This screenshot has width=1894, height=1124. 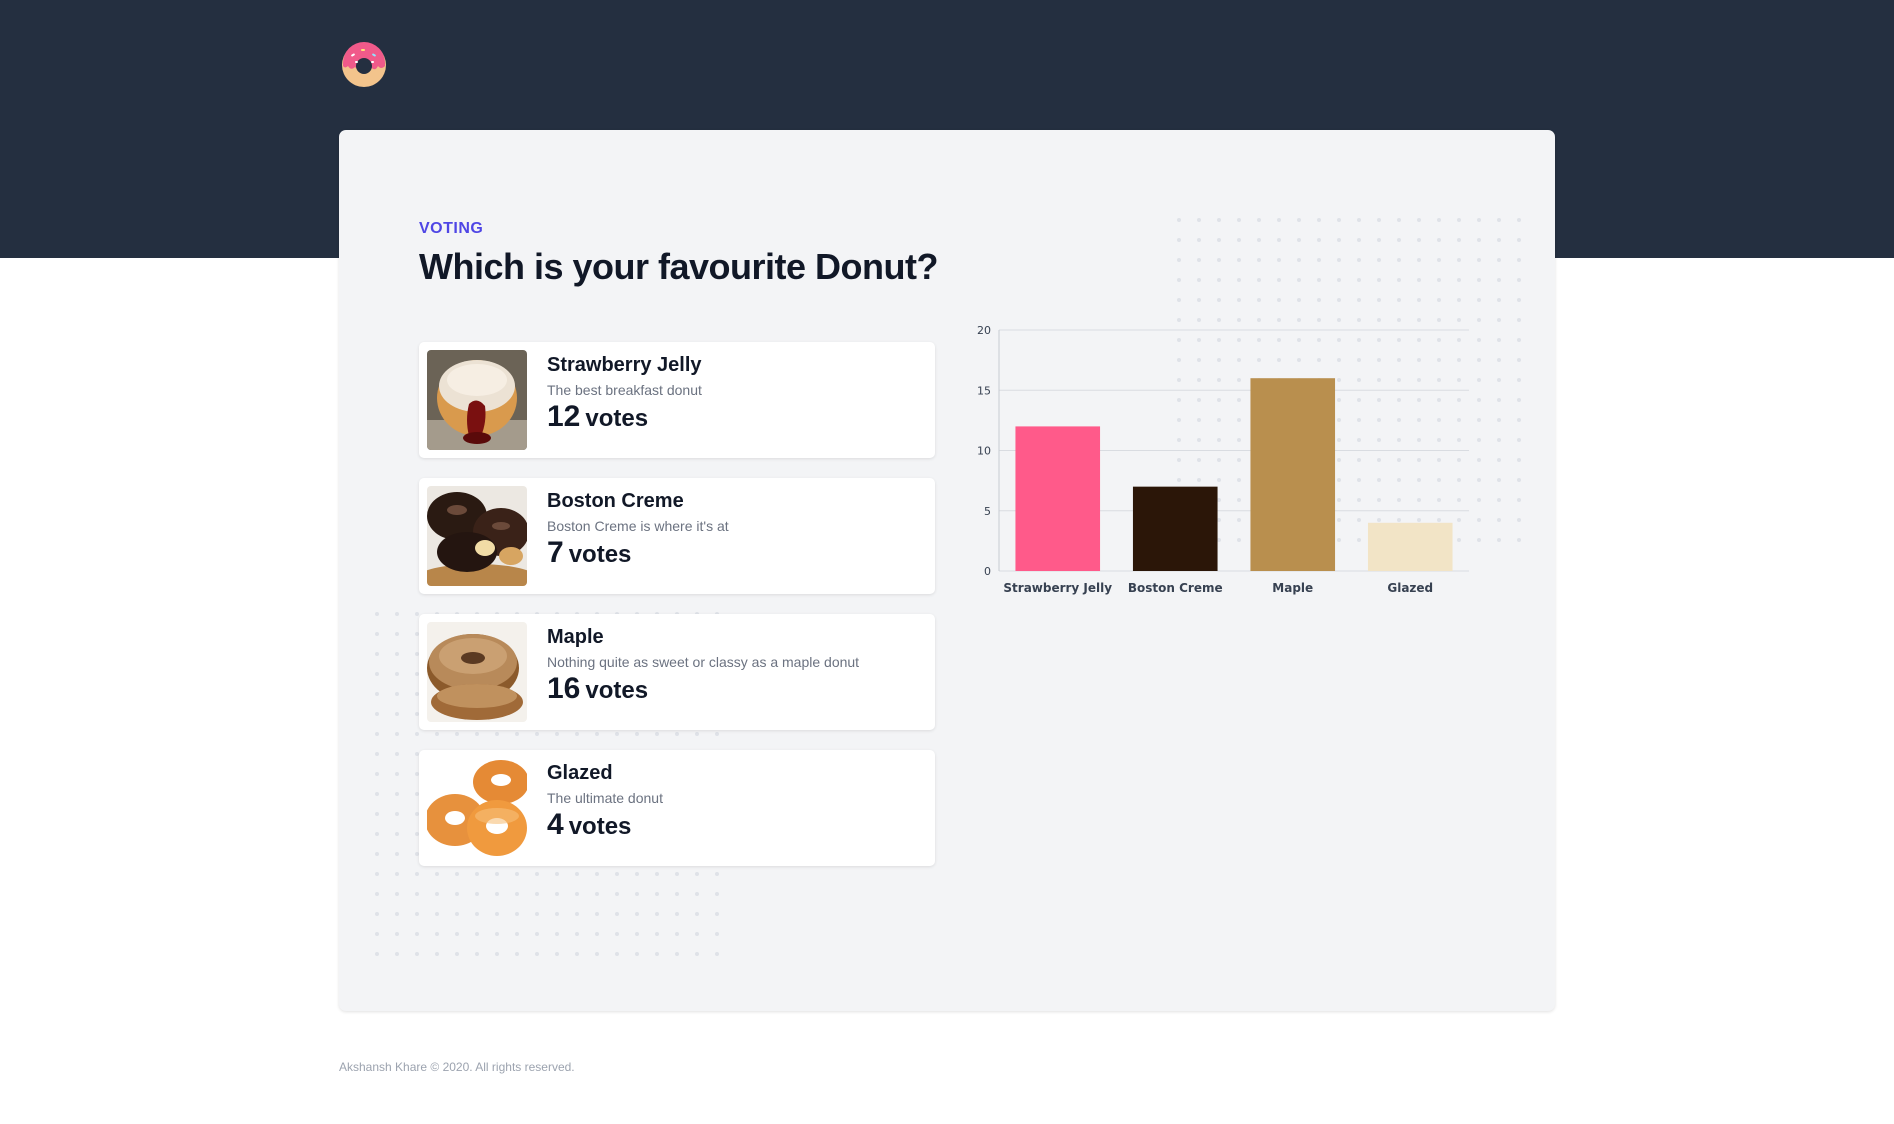 I want to click on vote-count: 4 votes, so click(x=589, y=825).